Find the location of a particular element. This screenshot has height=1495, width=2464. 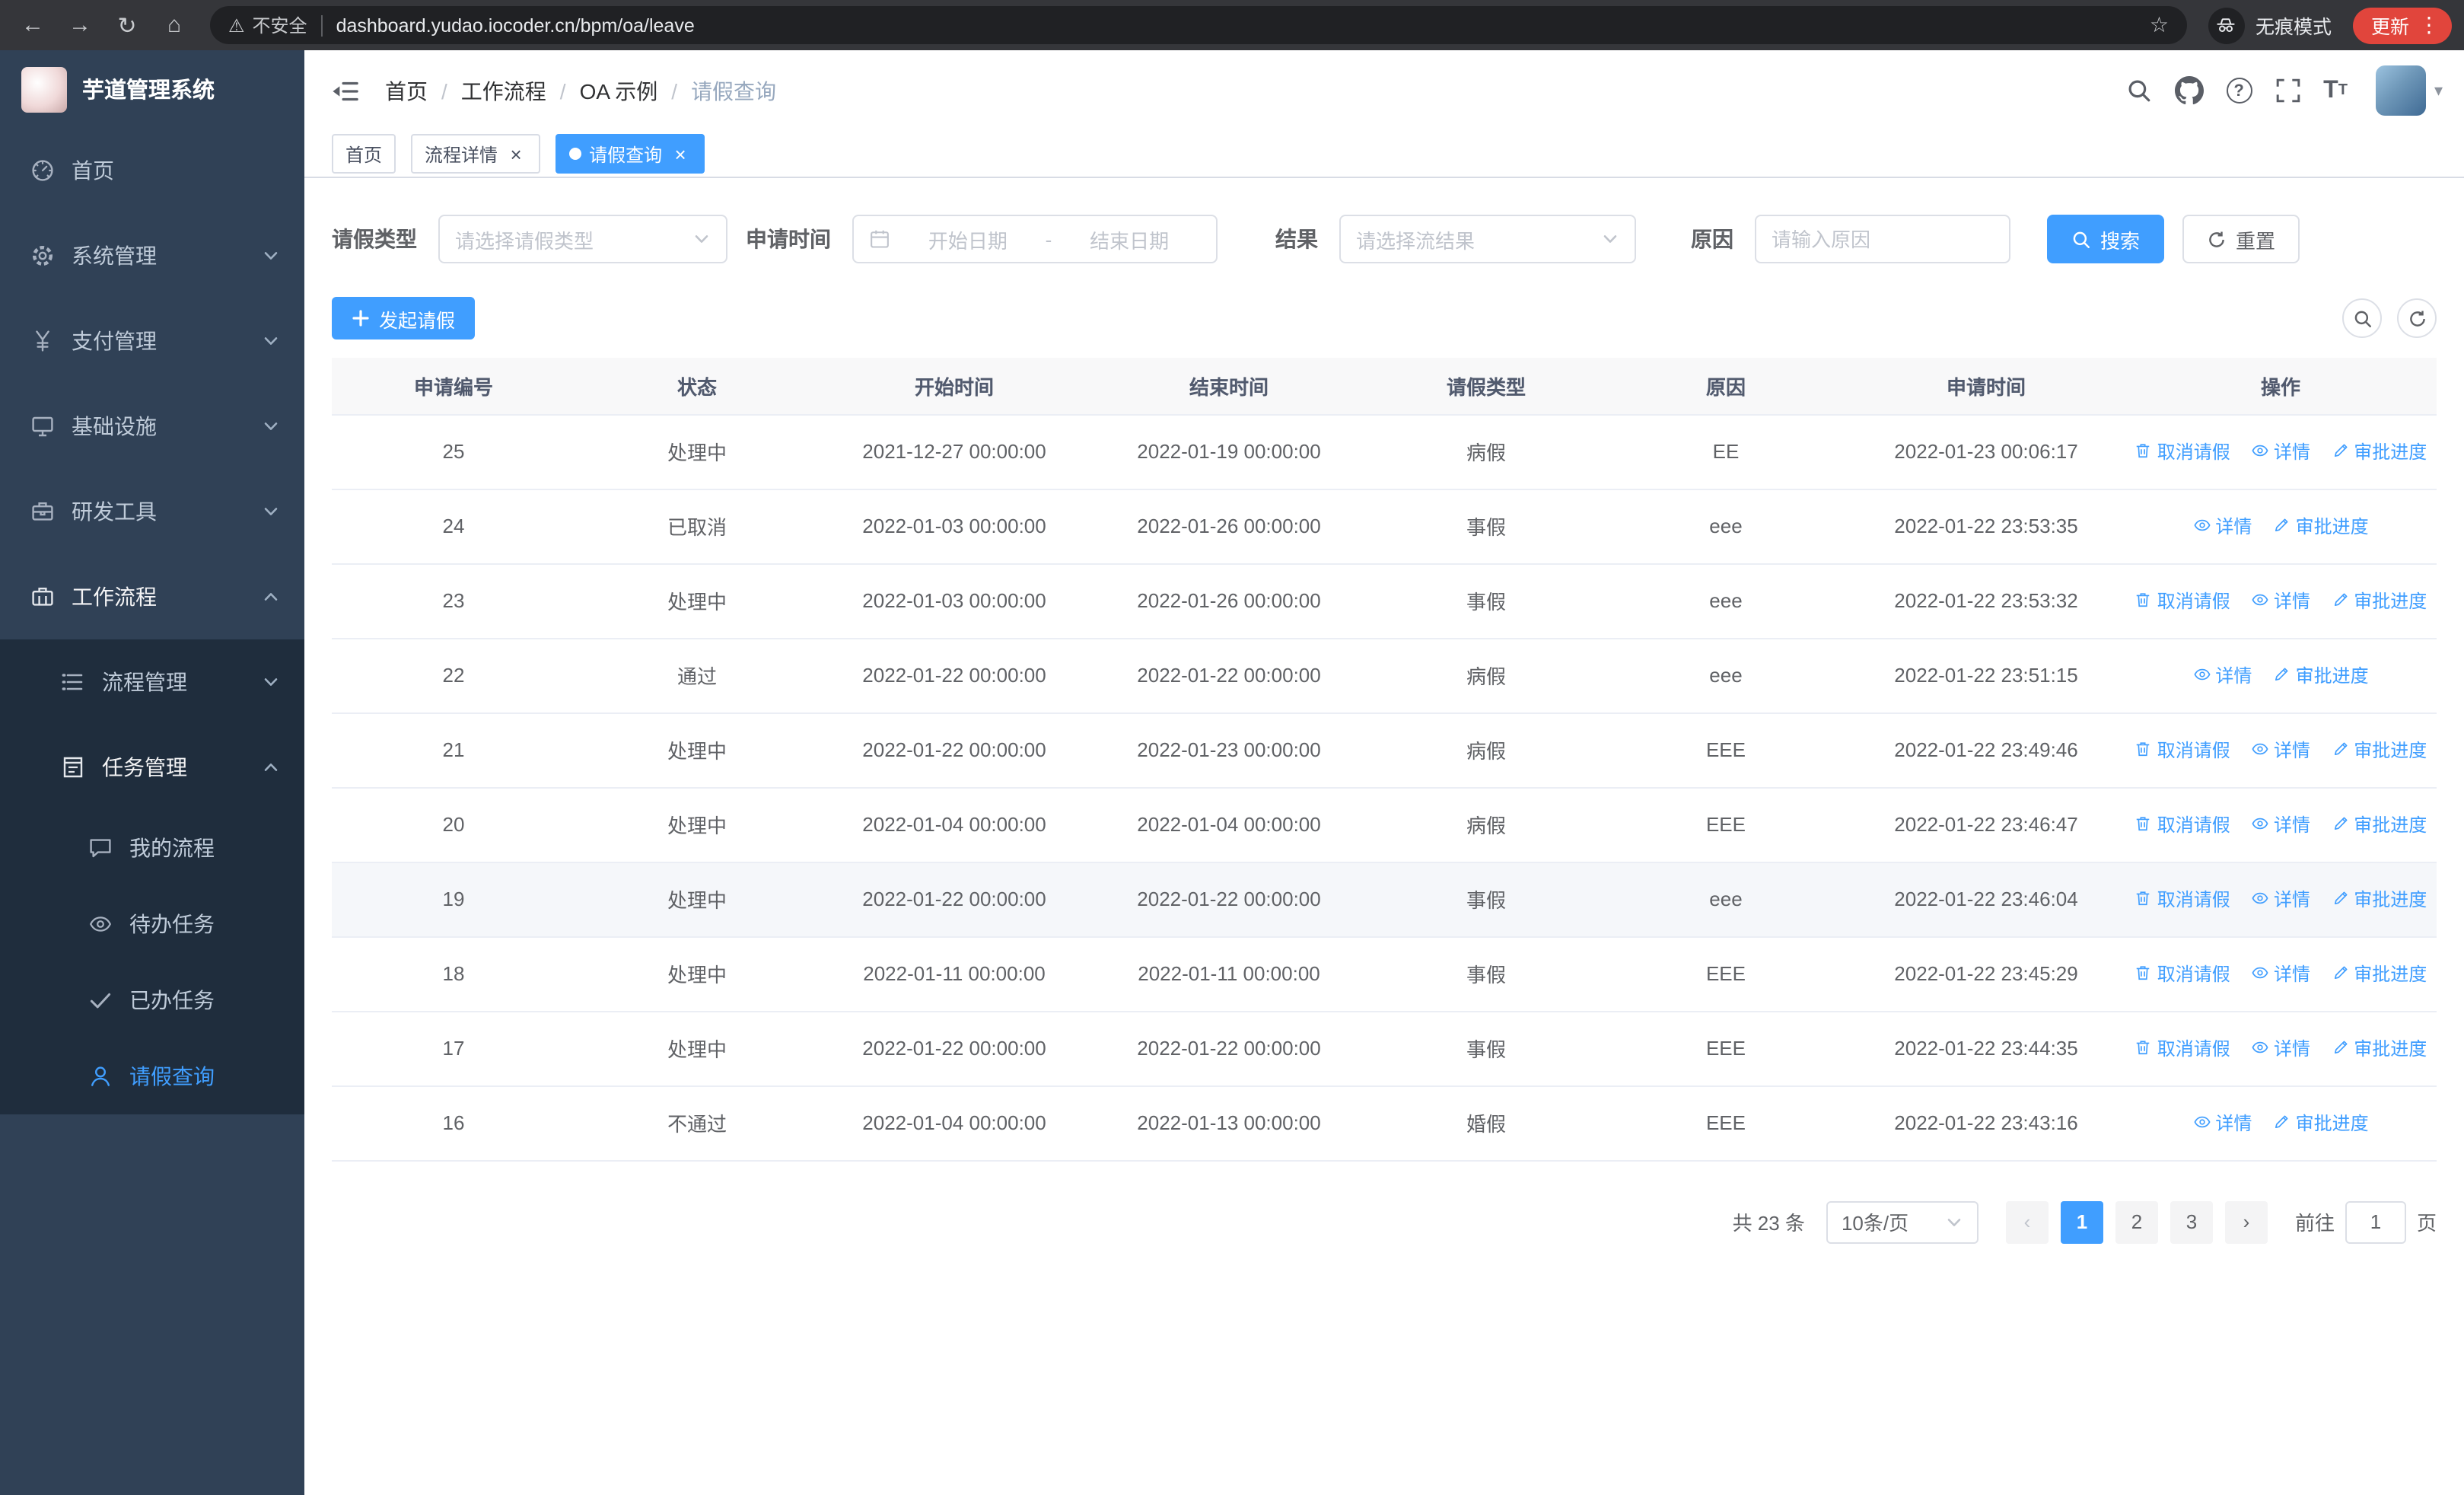

apply-time-range: 开始日期 - 结束日期 is located at coordinates (1035, 239).